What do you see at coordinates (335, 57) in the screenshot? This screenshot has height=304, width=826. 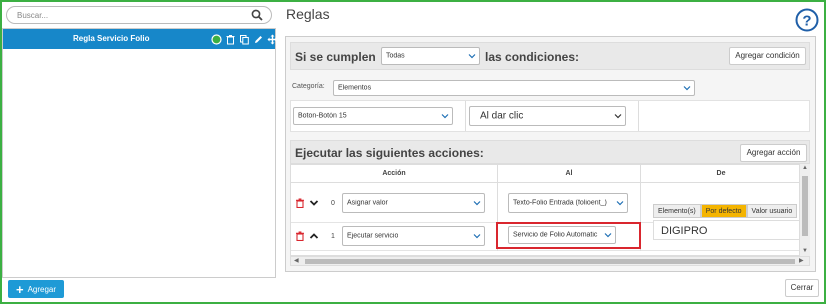 I see `conditions-title-prefix: Si se cumplen` at bounding box center [335, 57].